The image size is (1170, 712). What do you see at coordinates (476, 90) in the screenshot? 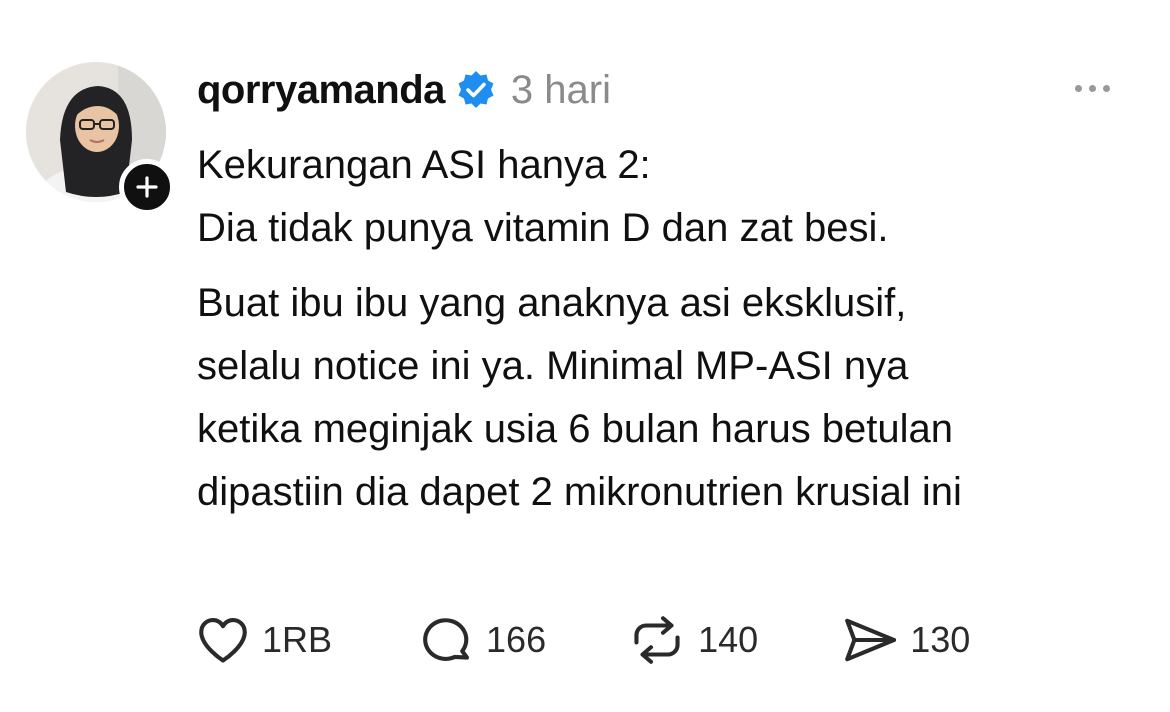
I see `verified-badge-icon` at bounding box center [476, 90].